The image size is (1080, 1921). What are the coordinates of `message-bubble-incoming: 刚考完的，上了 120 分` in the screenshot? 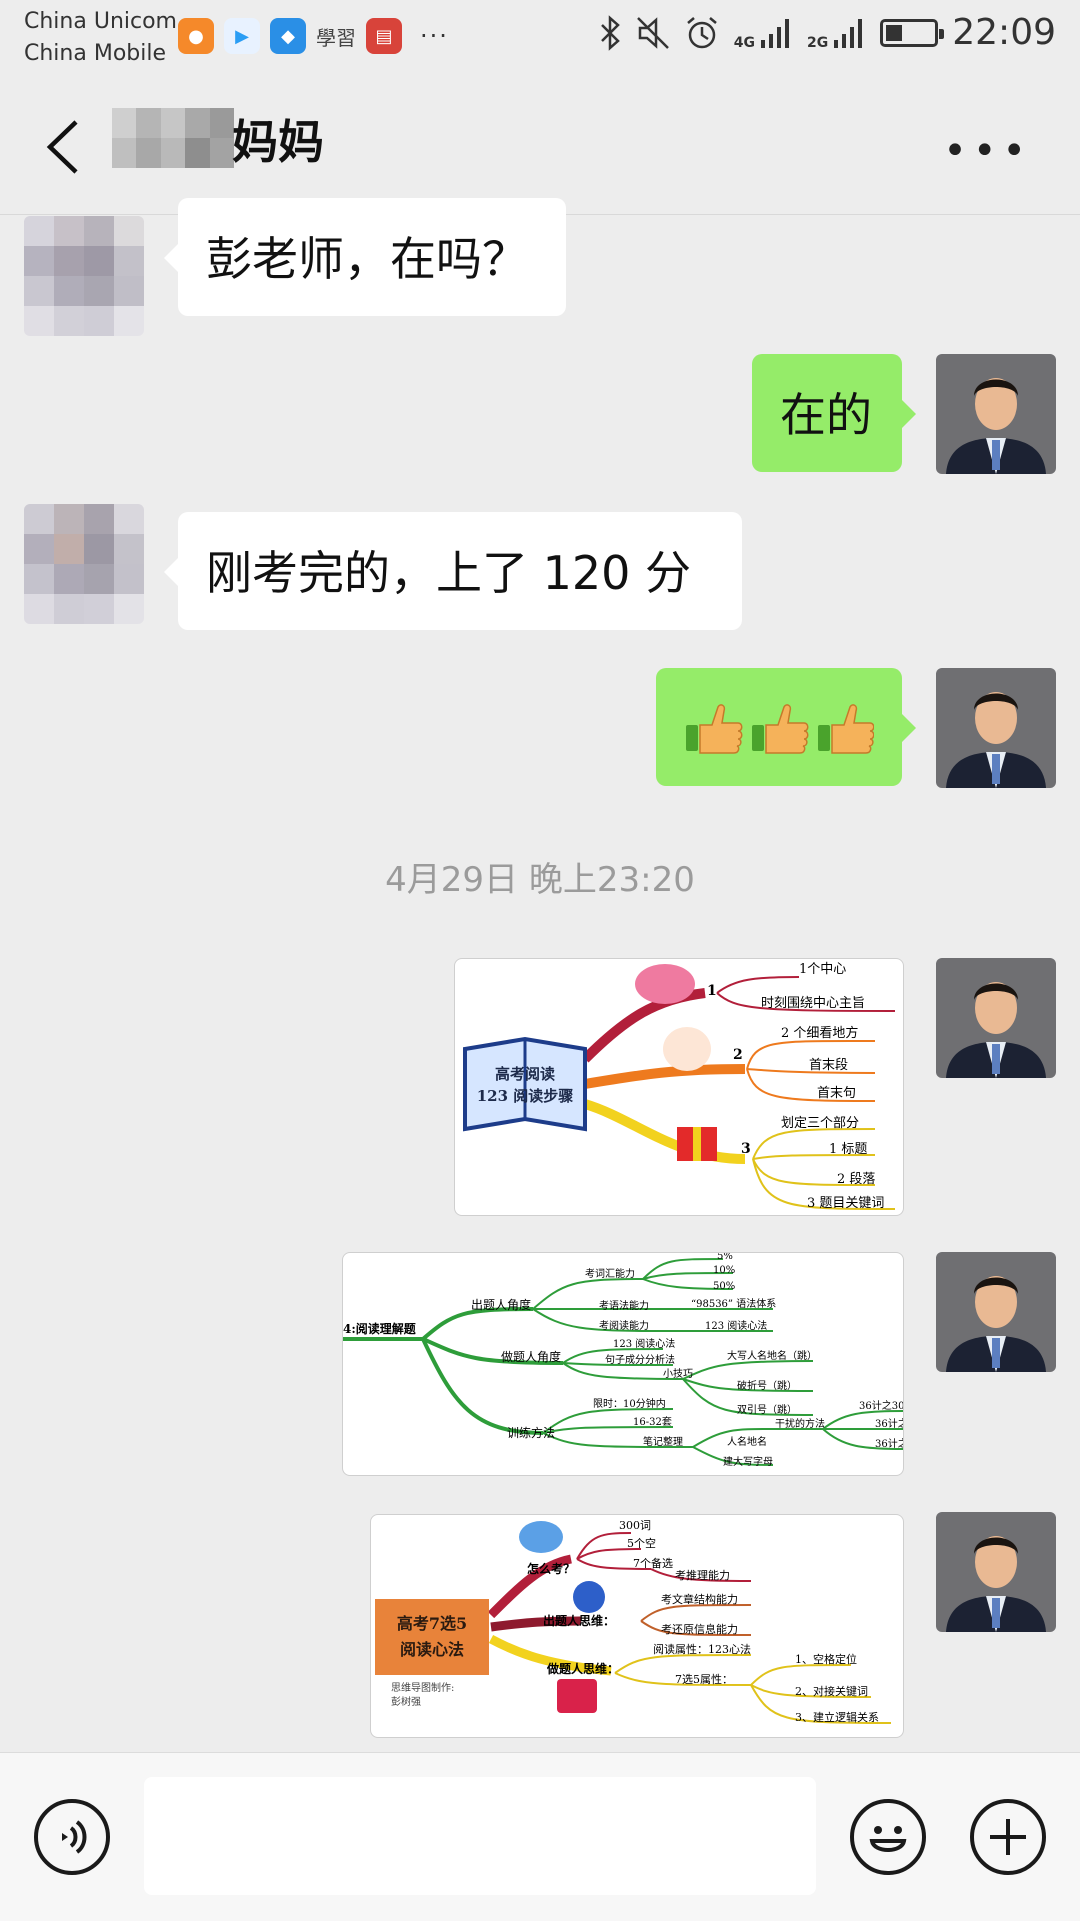 It's located at (453, 571).